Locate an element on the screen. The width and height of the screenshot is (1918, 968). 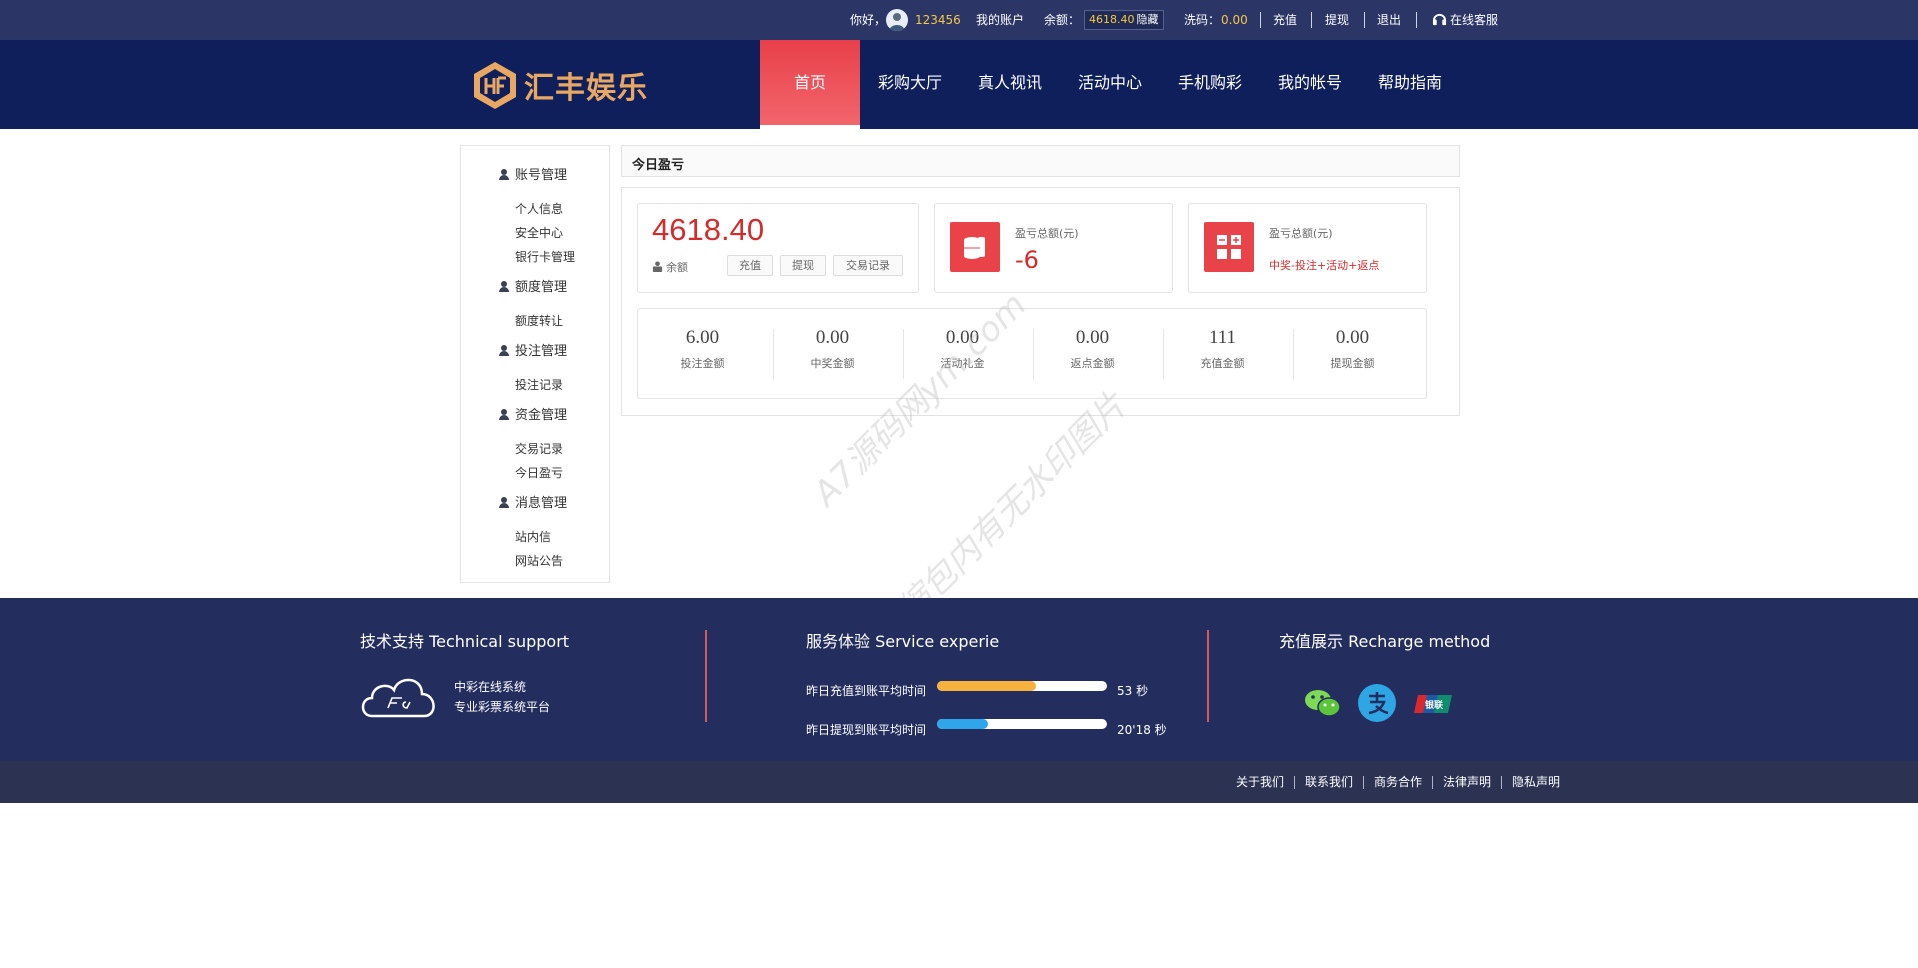
recharge-link: 充值 is located at coordinates (1285, 20).